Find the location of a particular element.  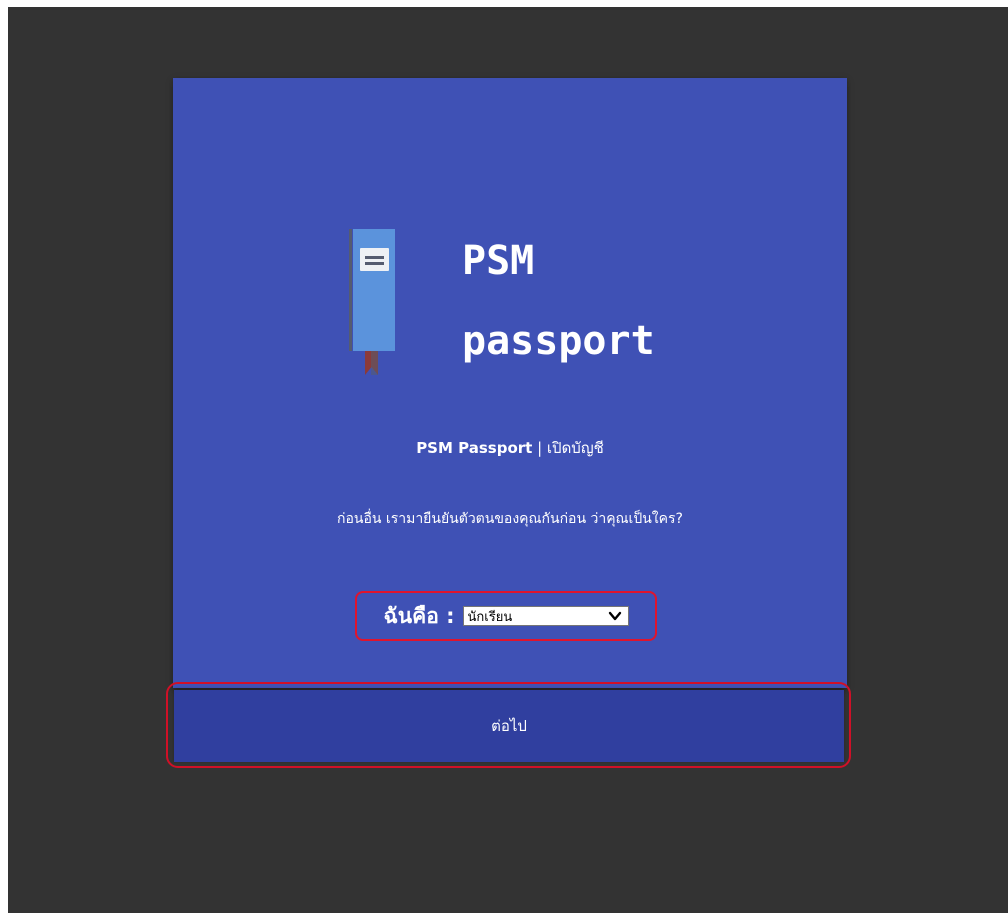

page-name: เปิดบัญชี is located at coordinates (575, 448).